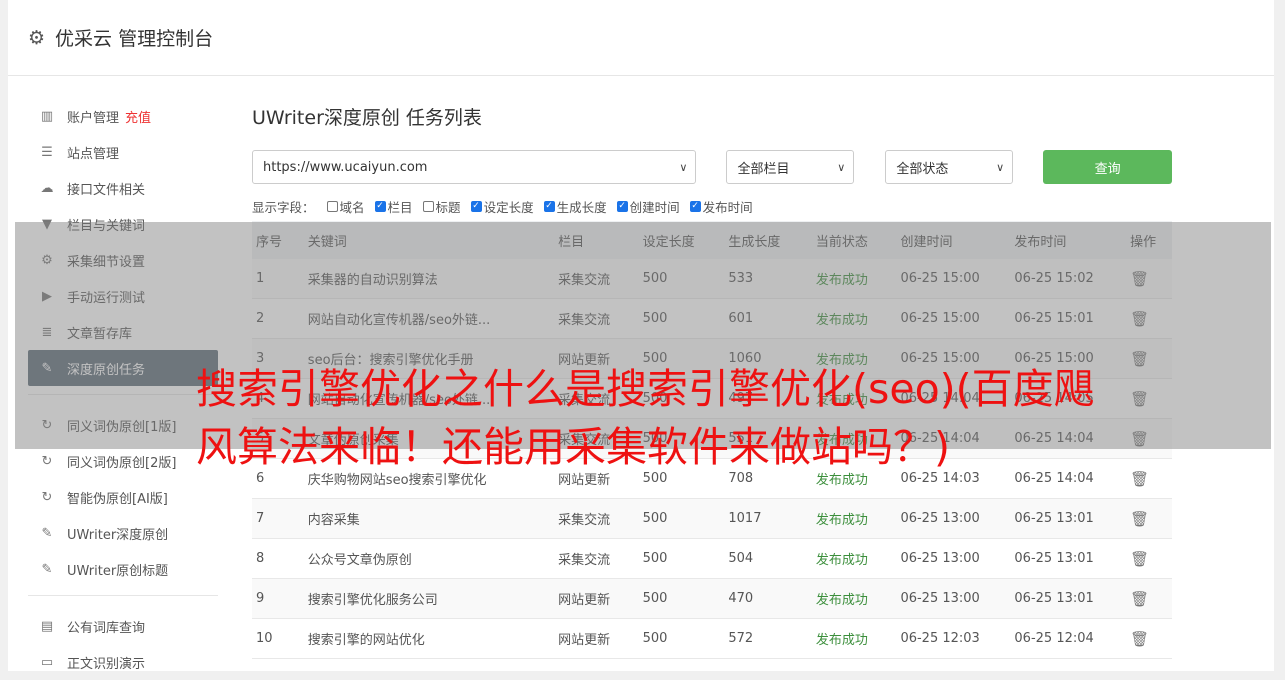 This screenshot has width=1285, height=680. What do you see at coordinates (763, 169) in the screenshot?
I see `column-select-value: 全部栏目` at bounding box center [763, 169].